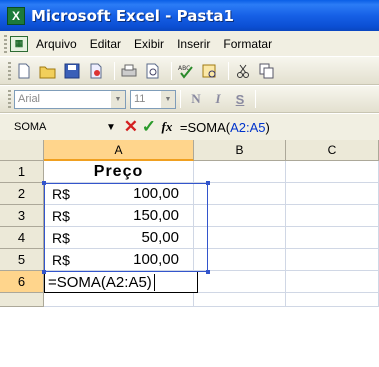  What do you see at coordinates (243, 71) in the screenshot?
I see `cut-icon` at bounding box center [243, 71].